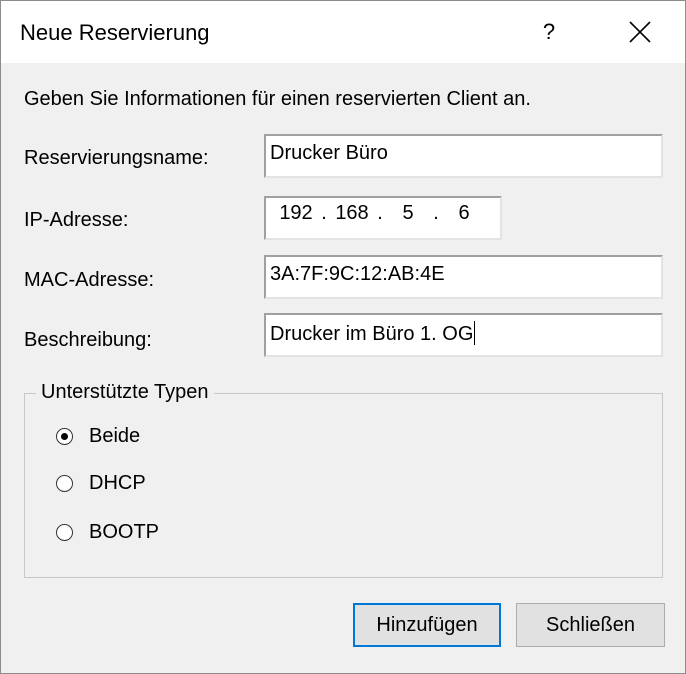 This screenshot has width=686, height=674. I want to click on radio-button-checked, so click(64, 436).